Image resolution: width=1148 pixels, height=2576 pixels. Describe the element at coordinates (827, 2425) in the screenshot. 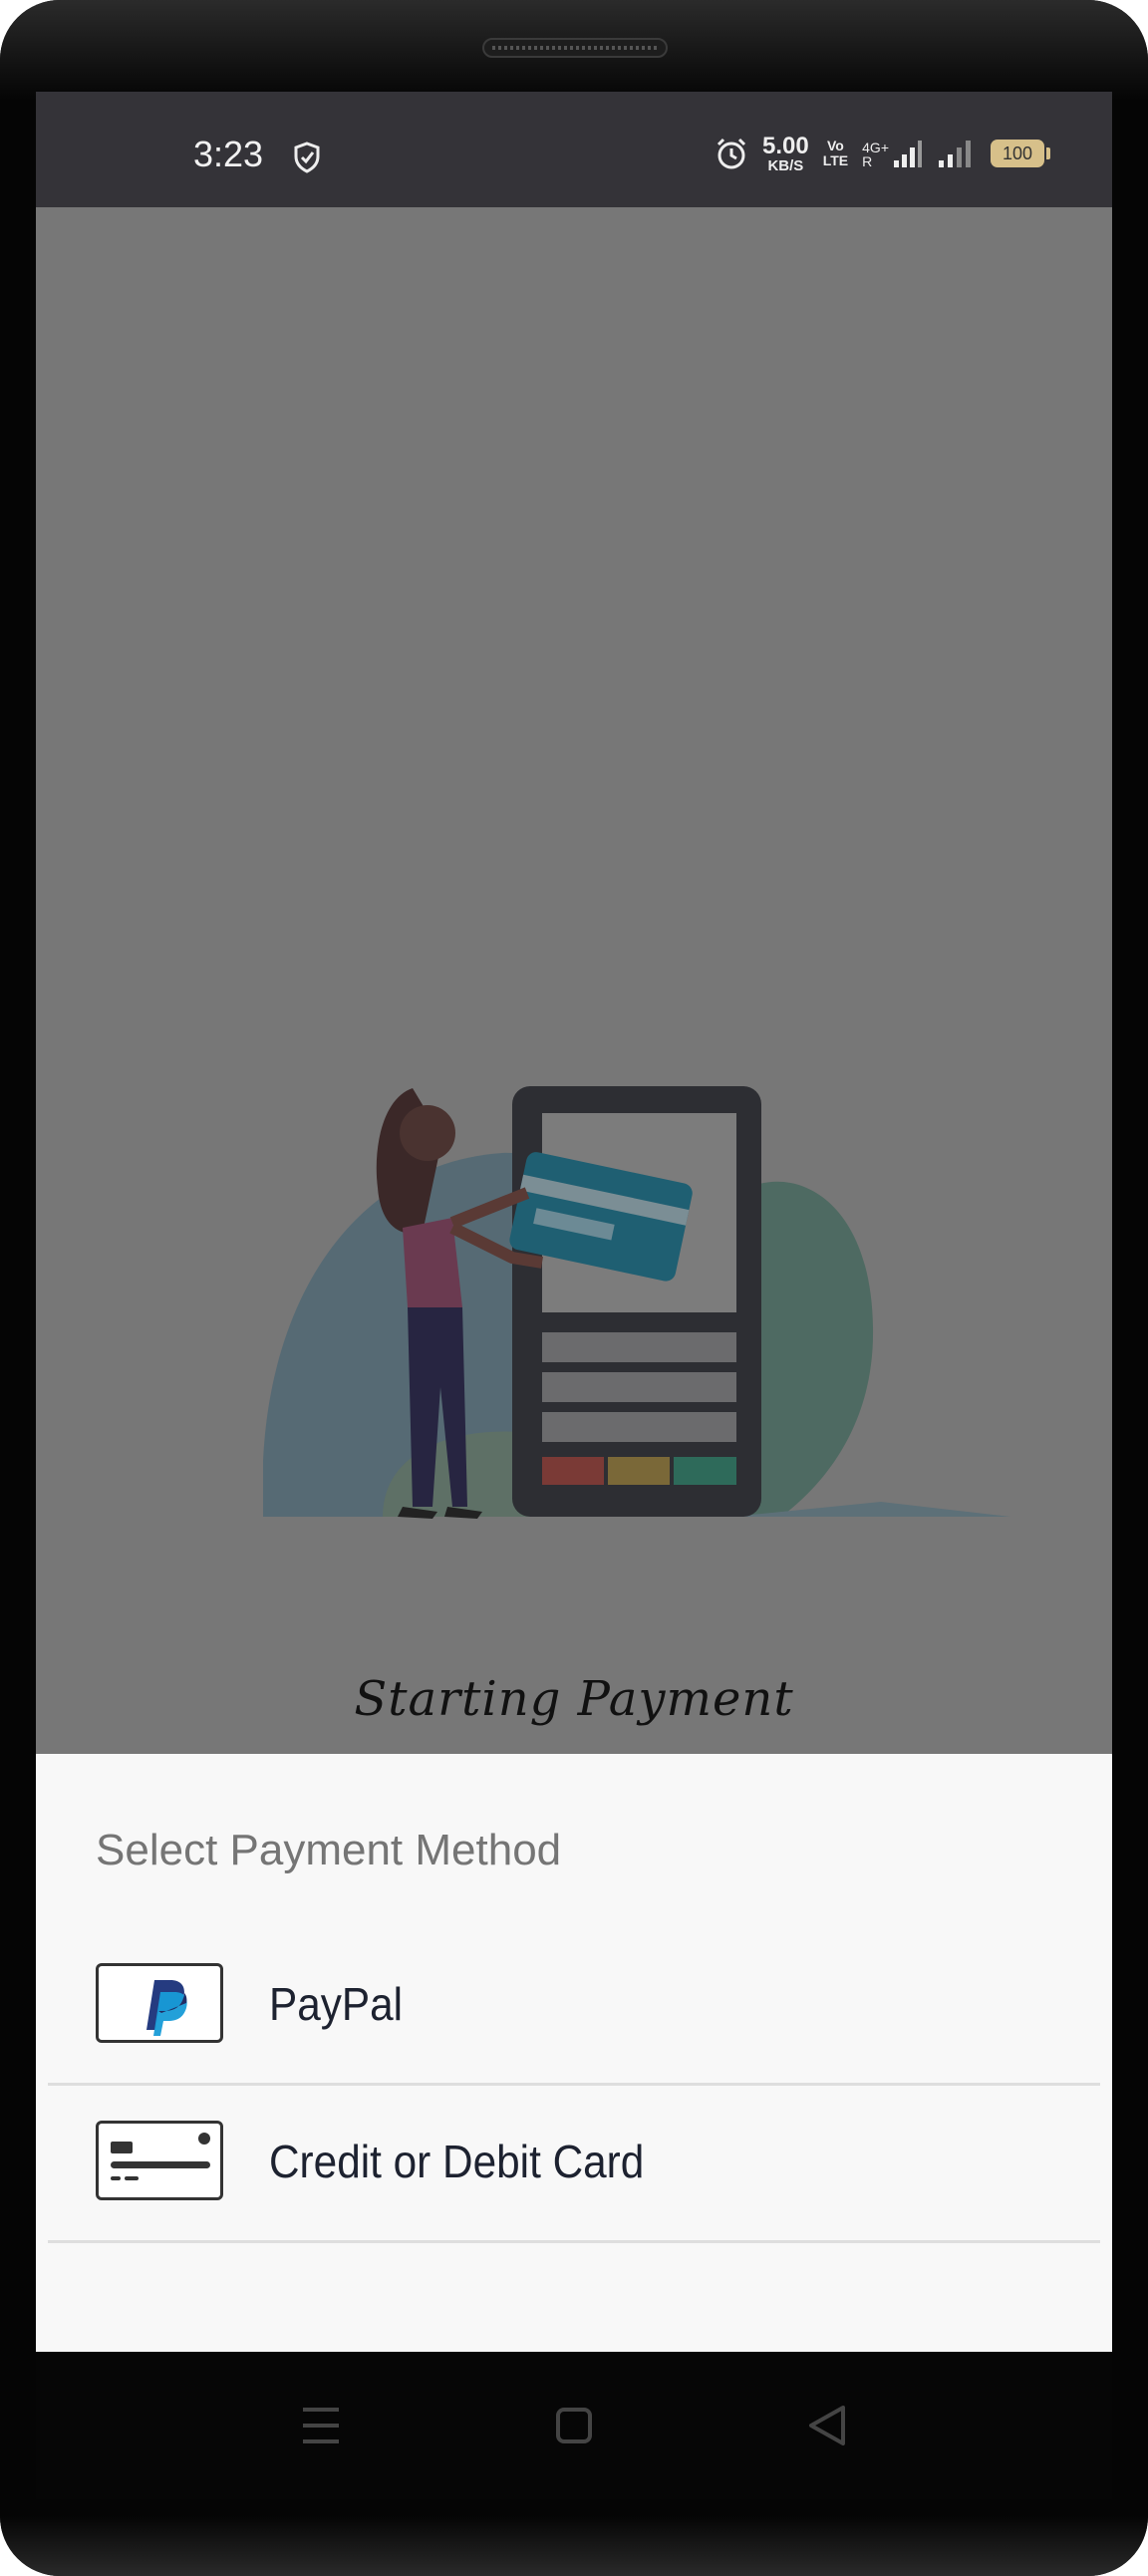

I see `back-icon` at that location.